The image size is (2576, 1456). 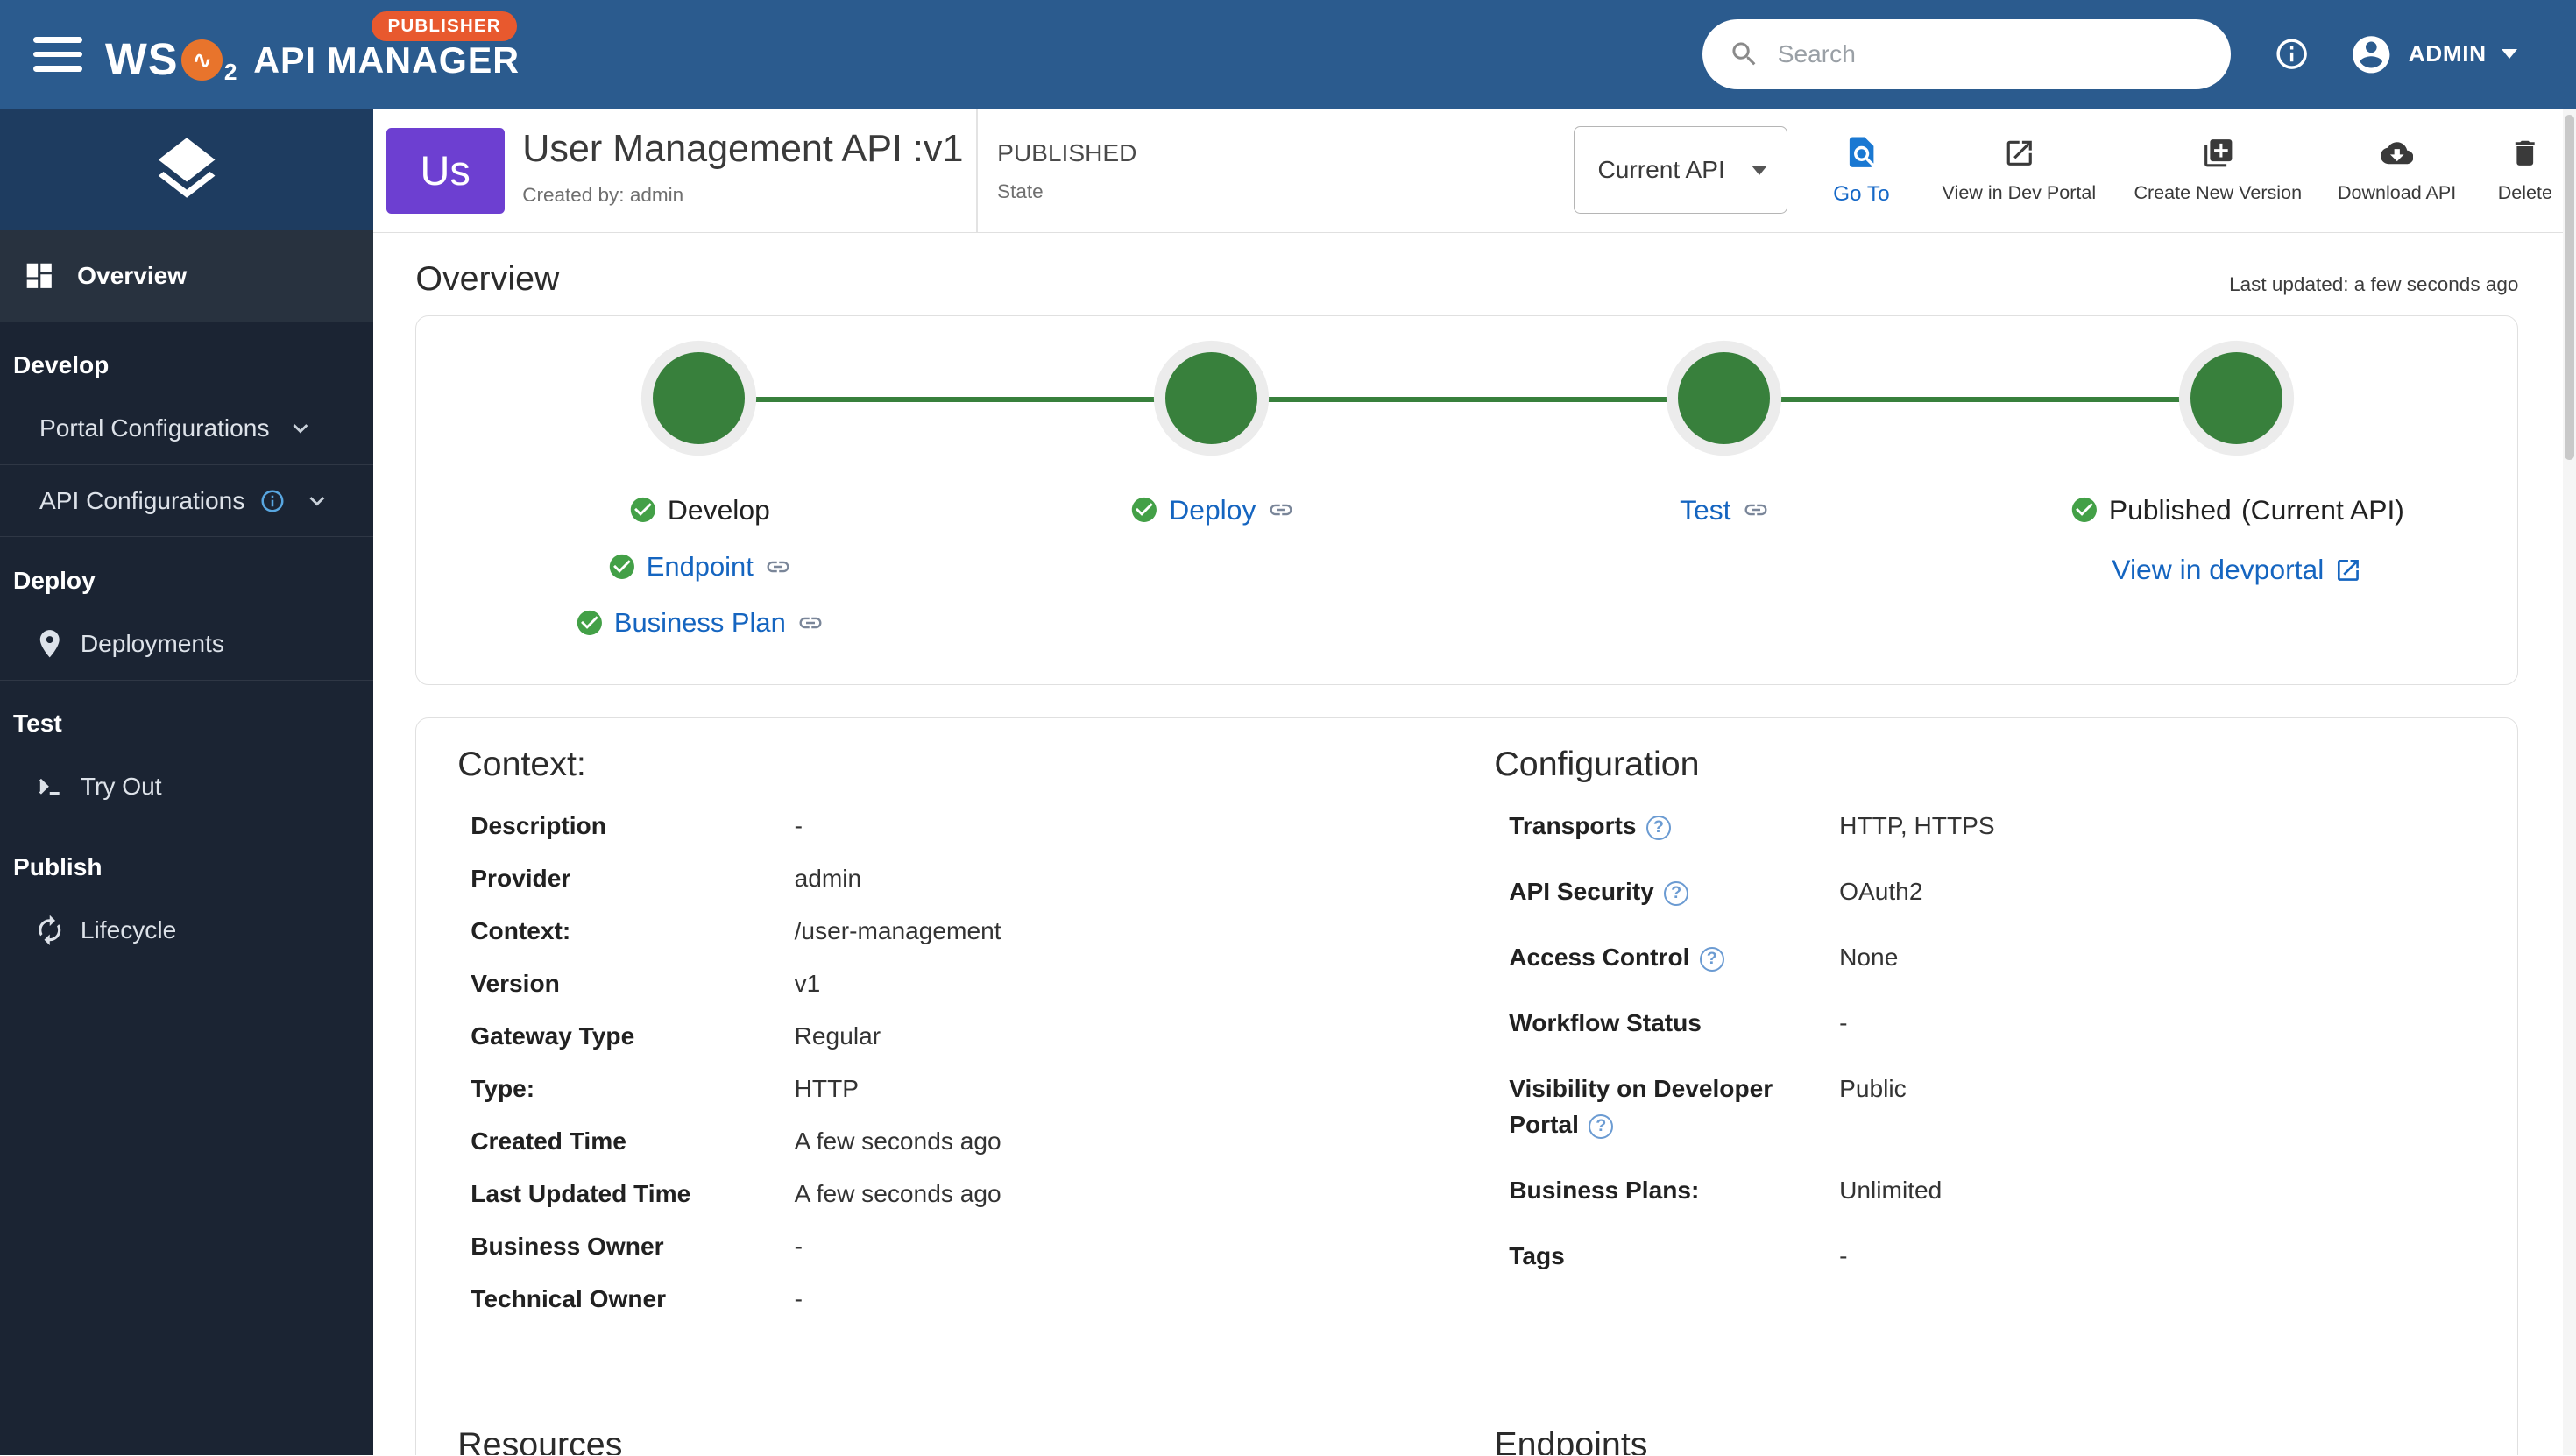 What do you see at coordinates (1985, 826) in the screenshot?
I see `configuration-row: TransportsHTTP, HTTPS` at bounding box center [1985, 826].